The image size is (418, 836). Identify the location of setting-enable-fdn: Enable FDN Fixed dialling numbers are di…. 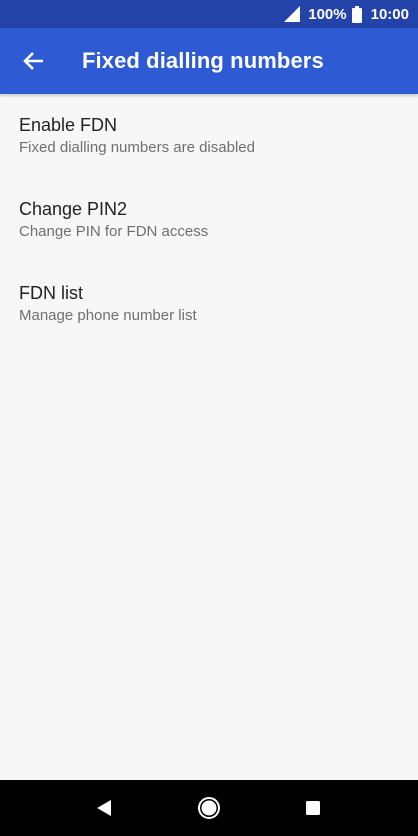
(209, 136).